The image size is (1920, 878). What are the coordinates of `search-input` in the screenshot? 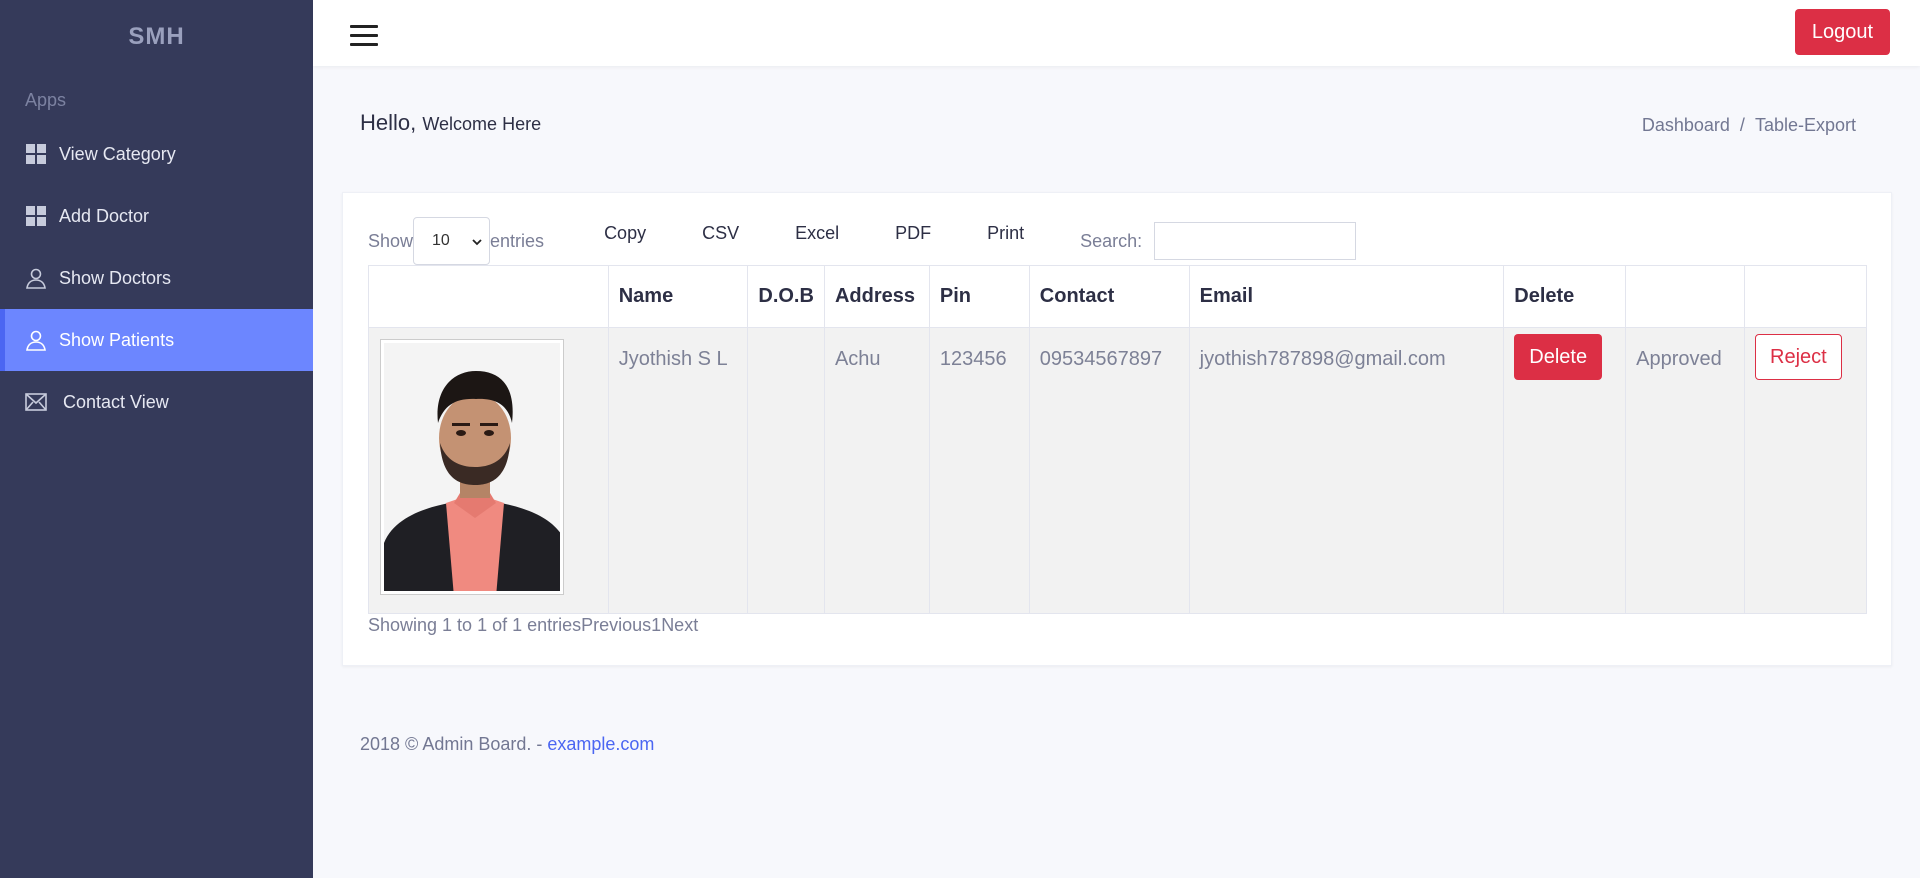 It's located at (1255, 241).